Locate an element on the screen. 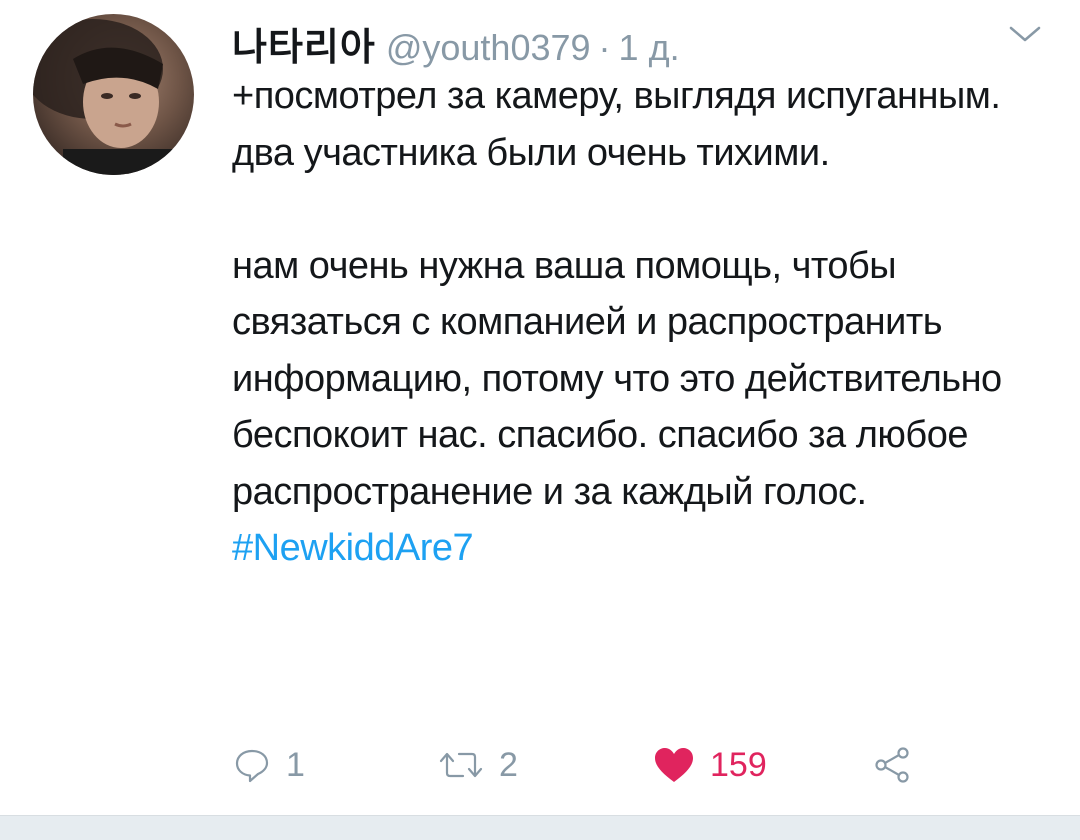 The width and height of the screenshot is (1080, 840). display-name: 나타리아 is located at coordinates (304, 43).